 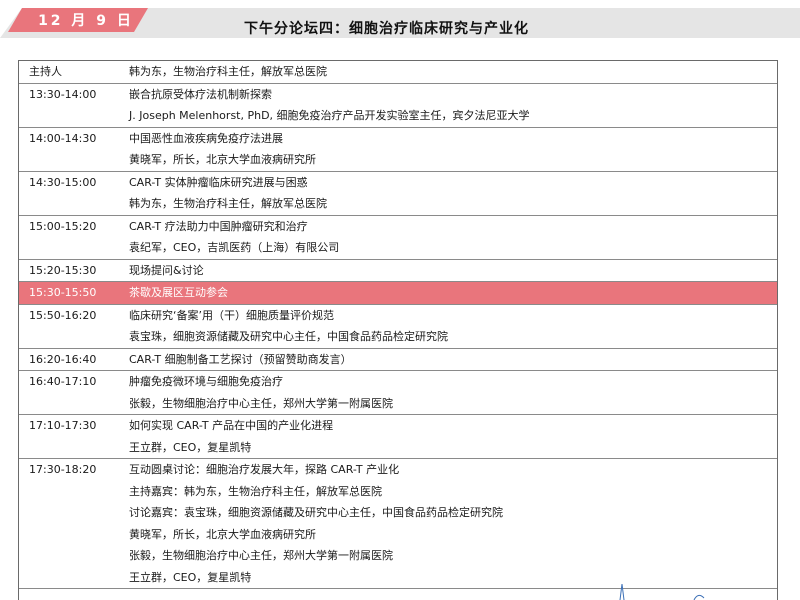 I want to click on session-title: 互动圆桌讨论：细胞治疗发展大年，探路 CAR-T 产业化, so click(x=264, y=469).